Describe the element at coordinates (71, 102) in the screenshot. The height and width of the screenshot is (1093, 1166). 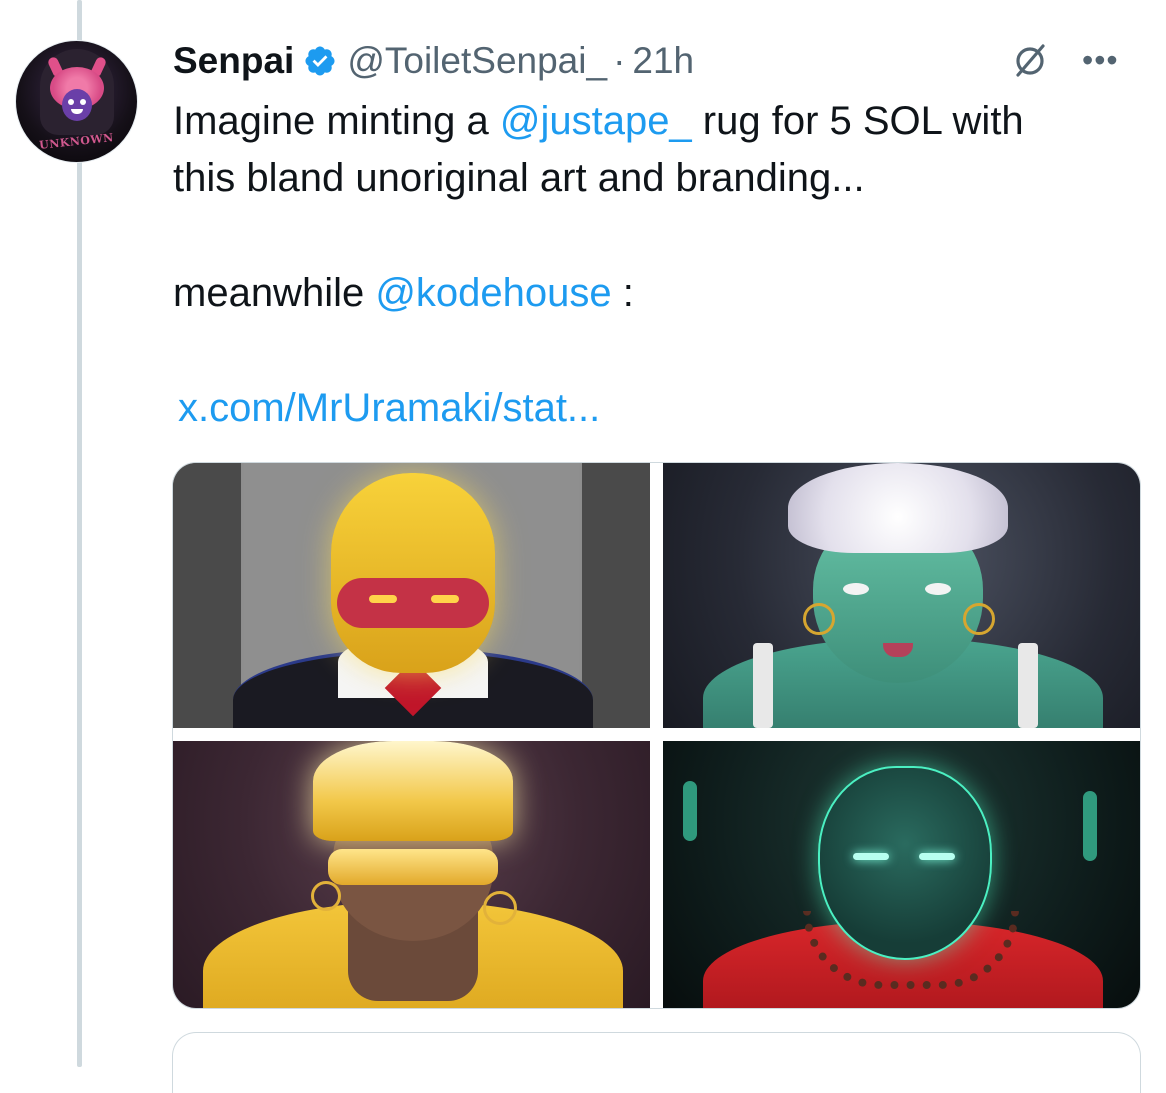
I see `avatar-eye-left` at that location.